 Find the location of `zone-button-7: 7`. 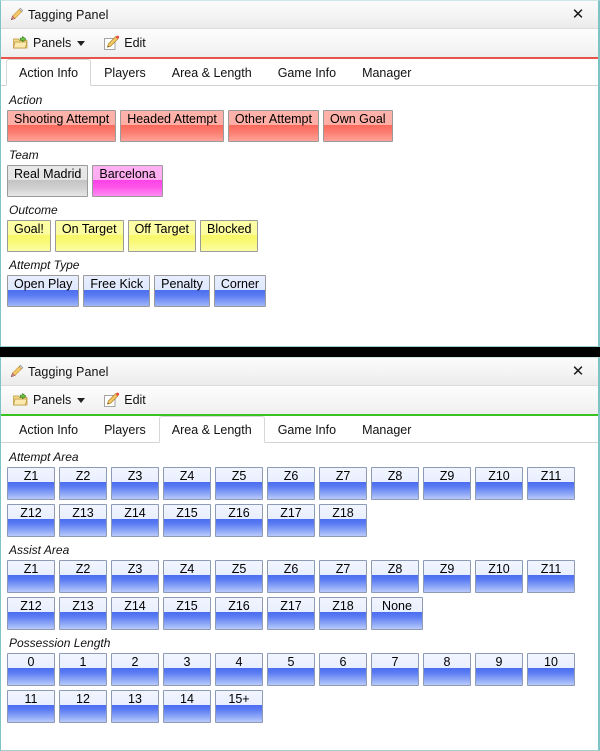

zone-button-7: 7 is located at coordinates (395, 669).